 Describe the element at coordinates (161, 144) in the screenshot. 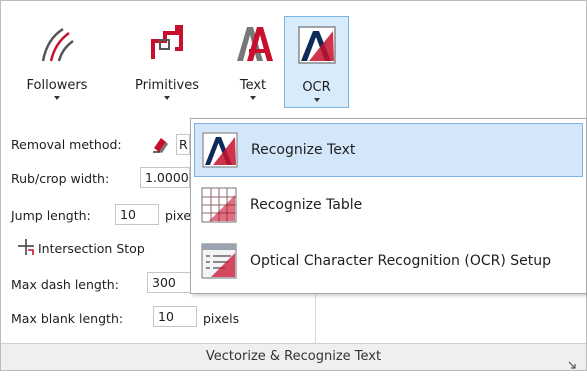

I see `eraser-icon` at that location.